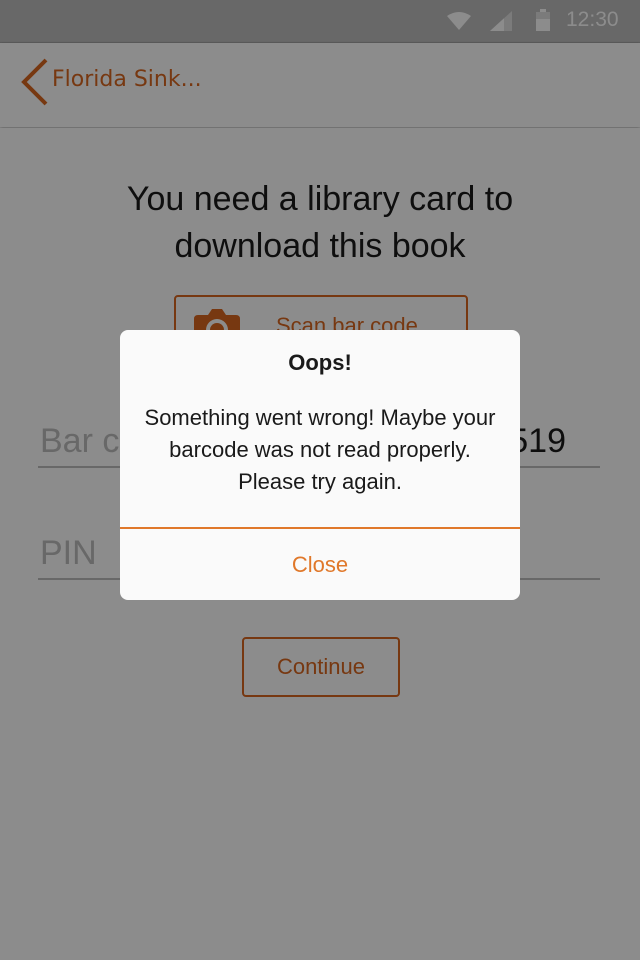 The image size is (640, 960). I want to click on dialog-close-button: Close, so click(320, 564).